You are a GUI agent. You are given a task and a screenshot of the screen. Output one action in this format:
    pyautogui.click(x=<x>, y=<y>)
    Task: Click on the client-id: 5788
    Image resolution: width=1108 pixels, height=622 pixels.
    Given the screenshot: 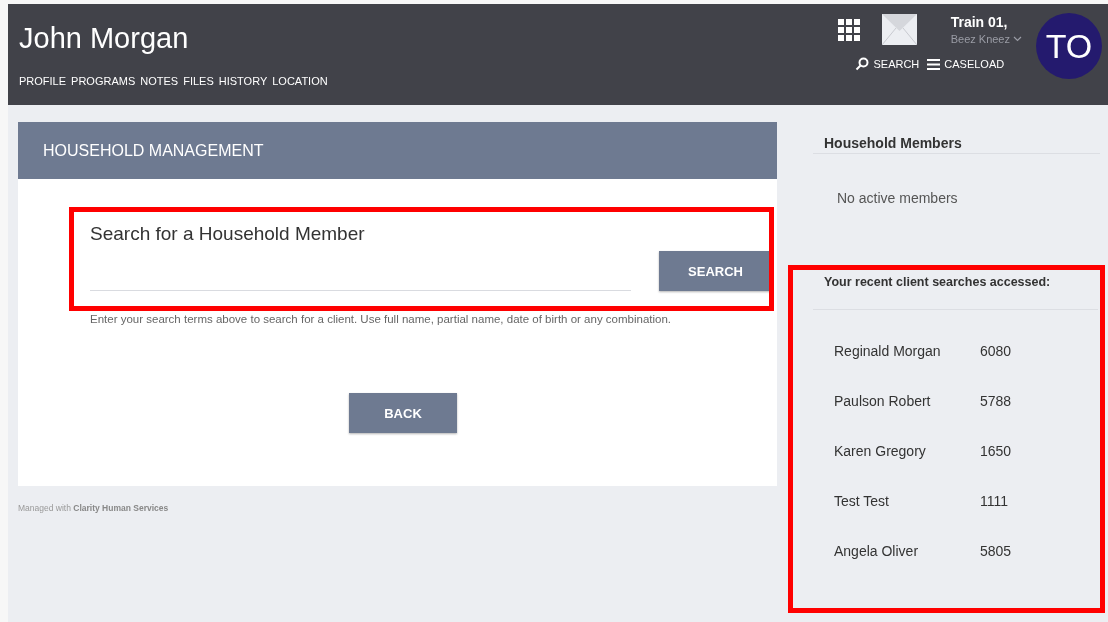 What is the action you would take?
    pyautogui.click(x=996, y=401)
    